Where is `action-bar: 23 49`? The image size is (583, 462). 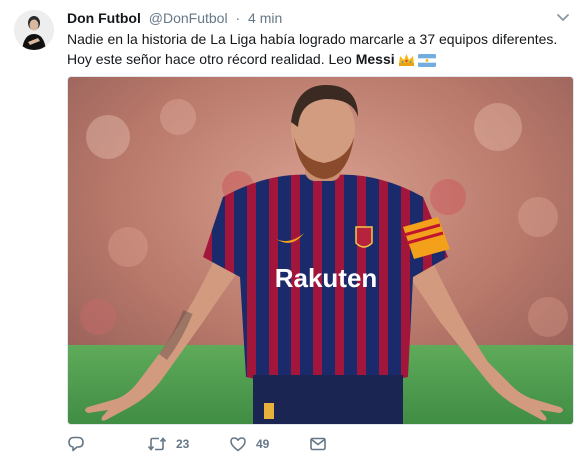 action-bar: 23 49 is located at coordinates (317, 444).